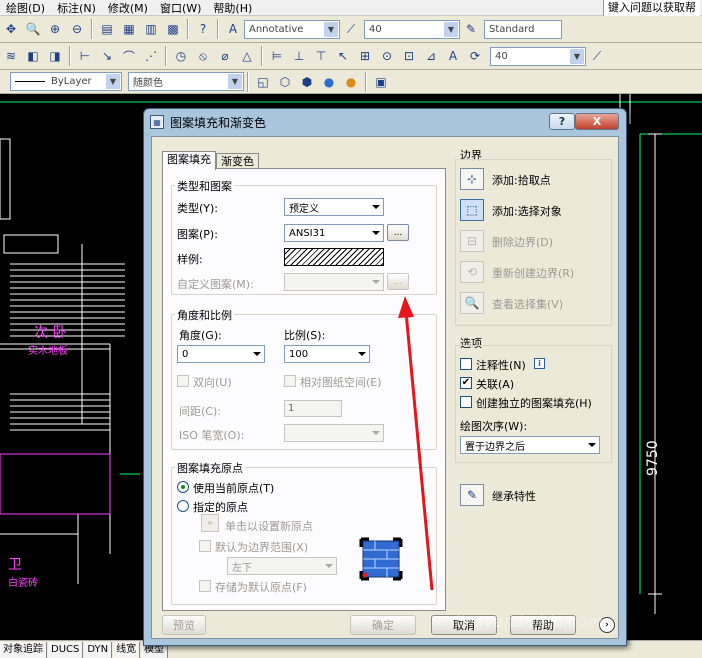 This screenshot has height=658, width=702. I want to click on angular-icon: △, so click(247, 56).